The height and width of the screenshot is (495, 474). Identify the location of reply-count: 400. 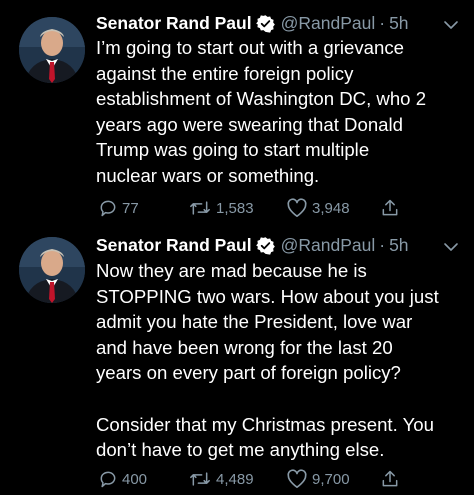
(135, 479).